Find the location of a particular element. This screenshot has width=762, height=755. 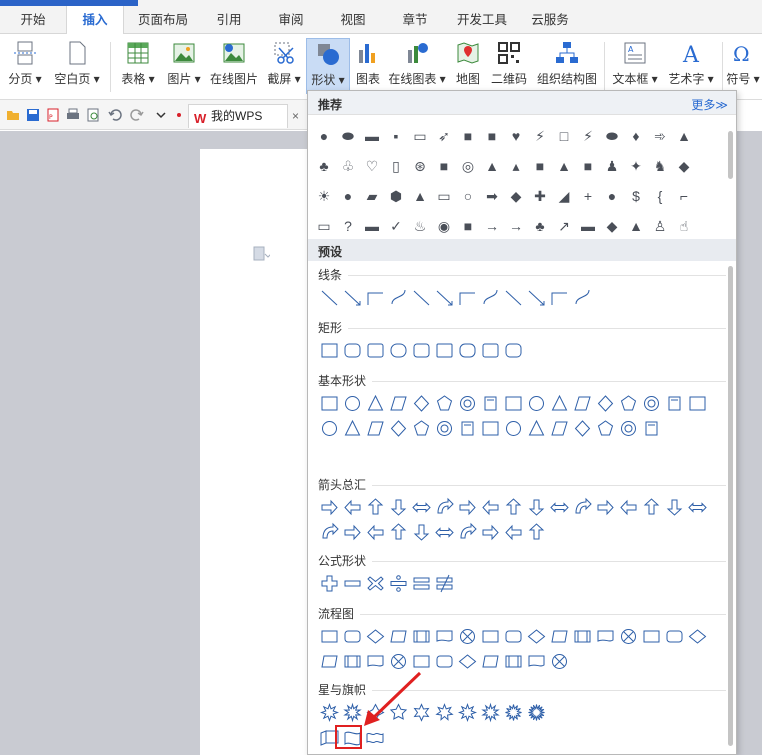

recommended-shape-icon: ♟ is located at coordinates (612, 166).